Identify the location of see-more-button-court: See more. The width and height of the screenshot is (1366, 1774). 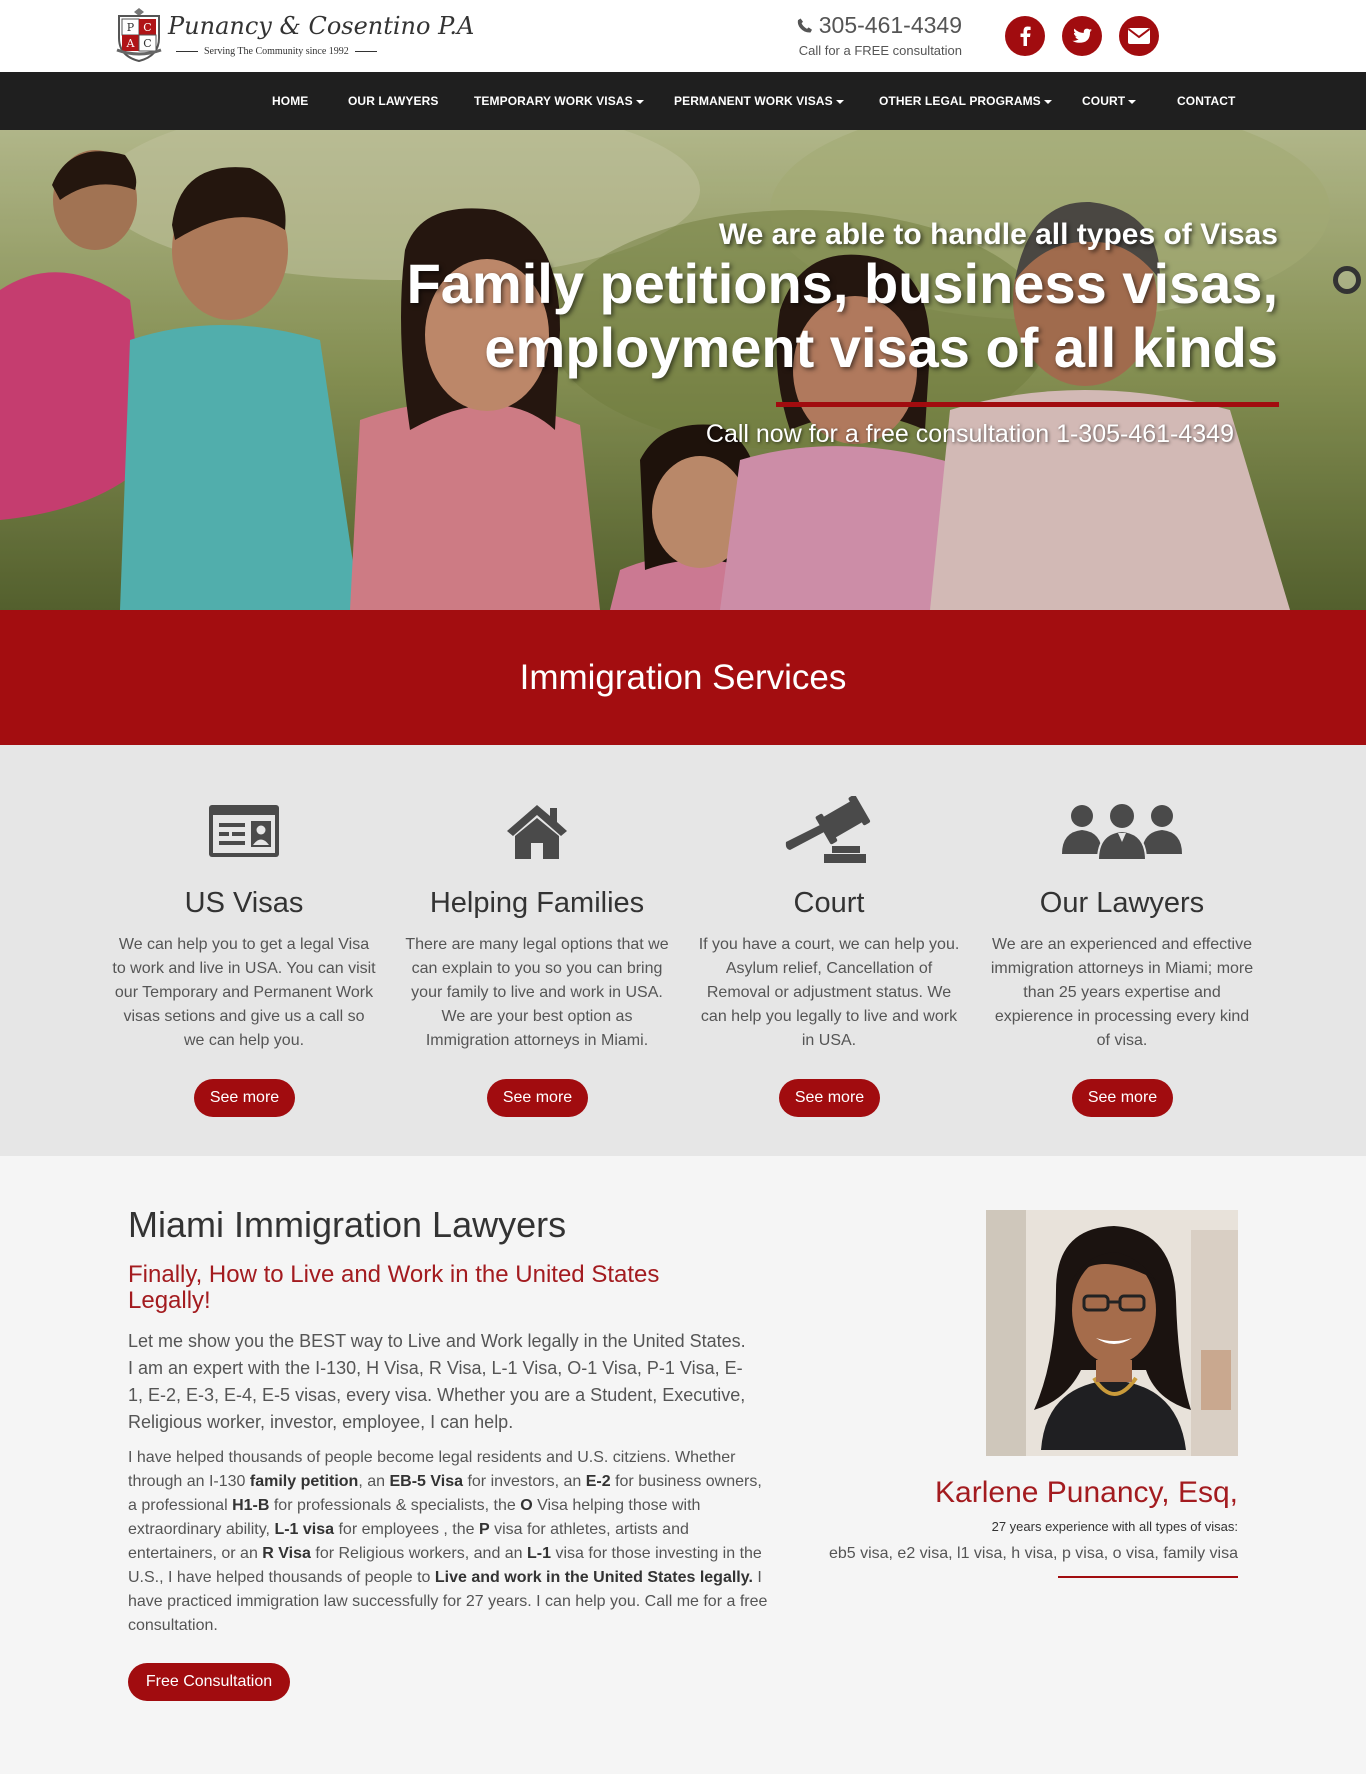
(829, 1098).